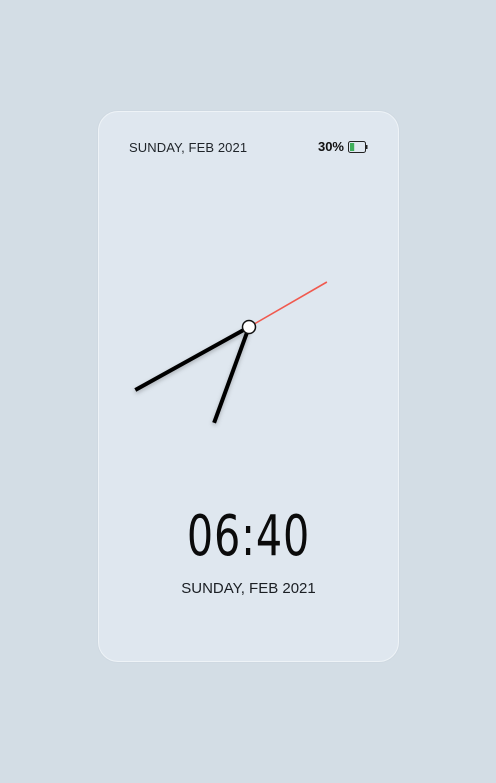 This screenshot has height=783, width=496. I want to click on clock-center-pin, so click(249, 327).